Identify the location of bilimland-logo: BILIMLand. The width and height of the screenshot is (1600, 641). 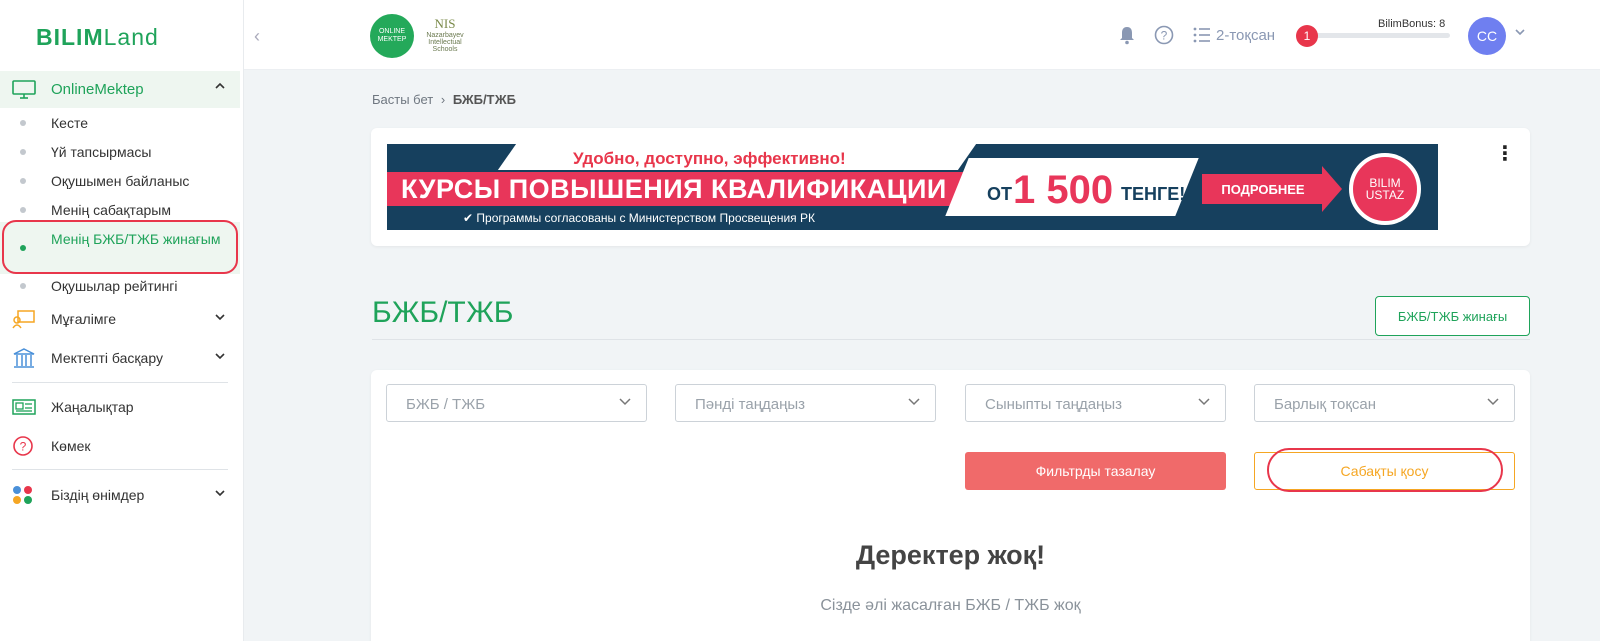
(97, 37).